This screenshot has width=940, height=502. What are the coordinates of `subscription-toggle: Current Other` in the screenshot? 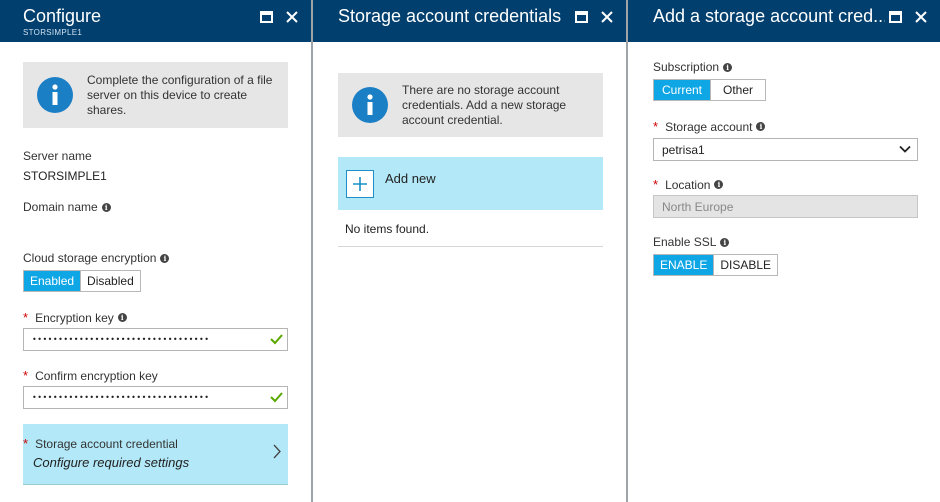 It's located at (710, 90).